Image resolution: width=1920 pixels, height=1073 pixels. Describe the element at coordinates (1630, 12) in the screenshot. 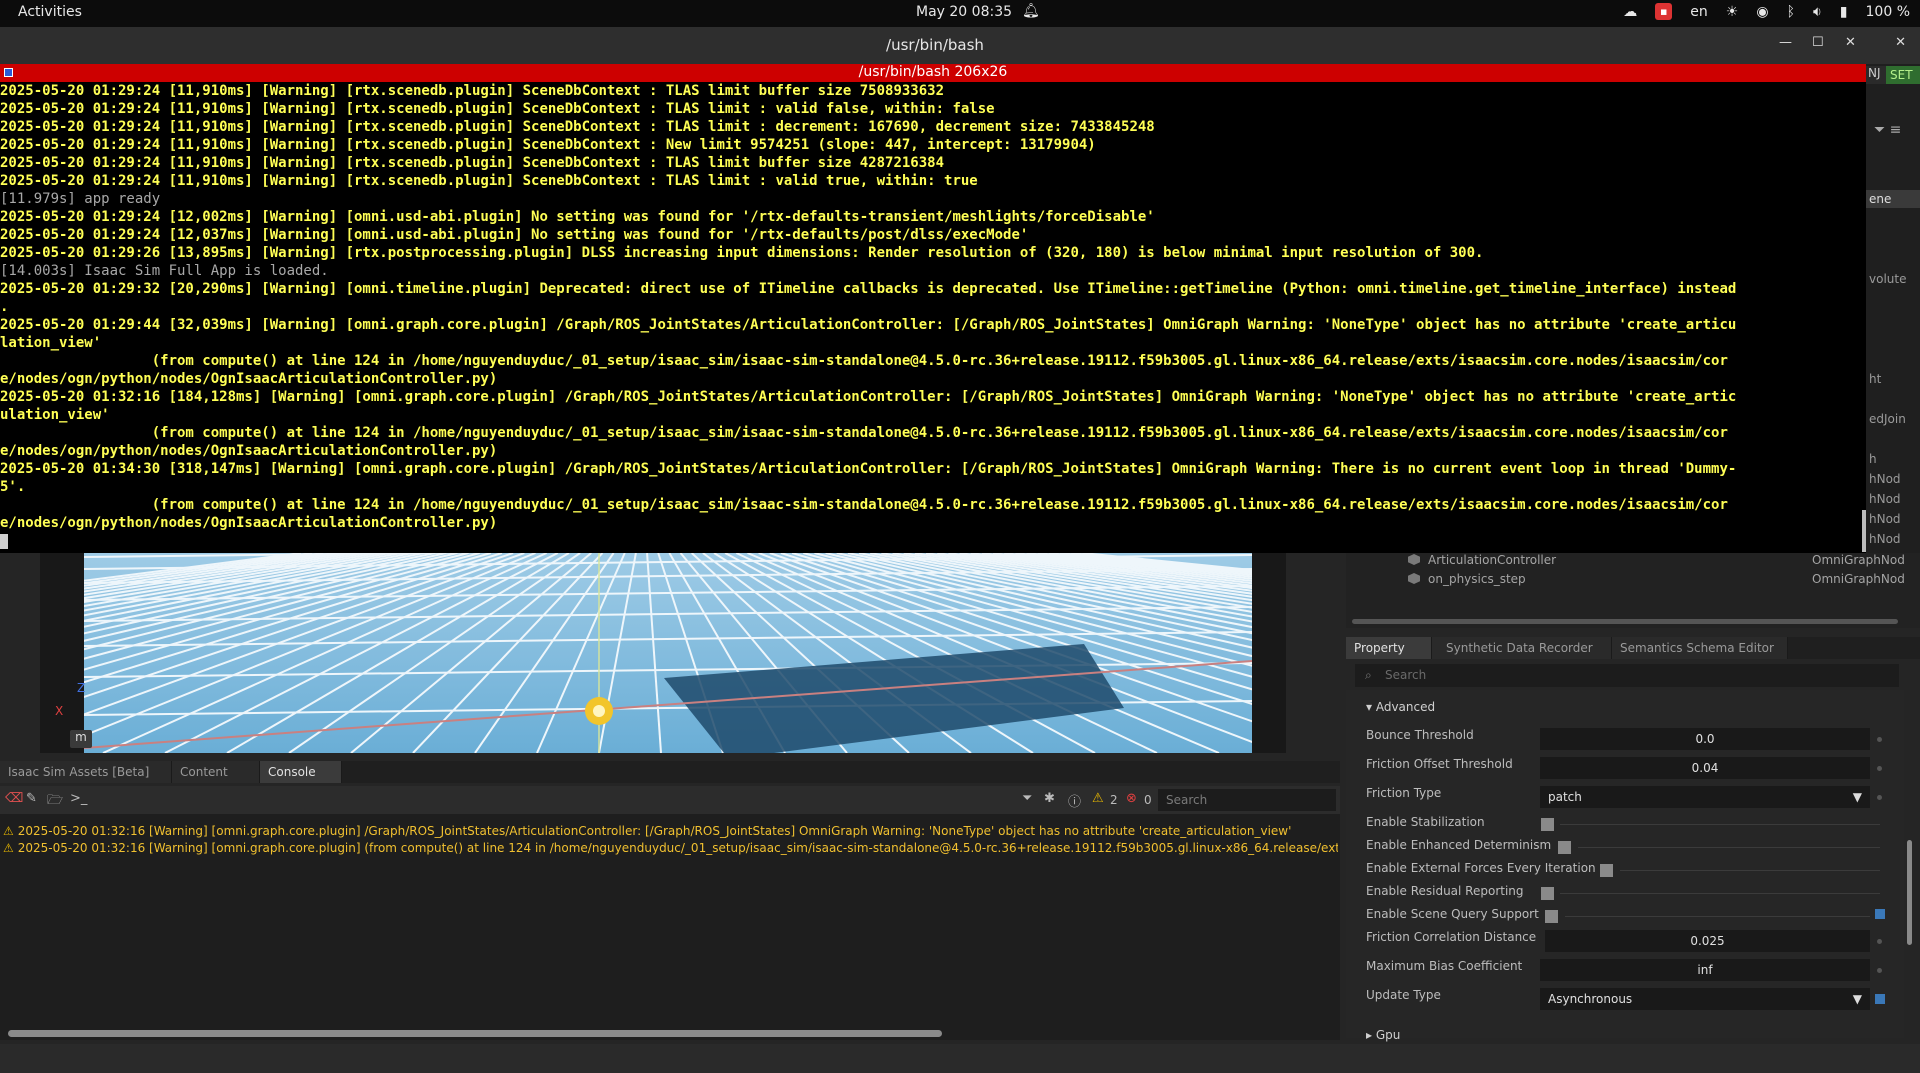

I see `cloud-icon: ☁` at that location.